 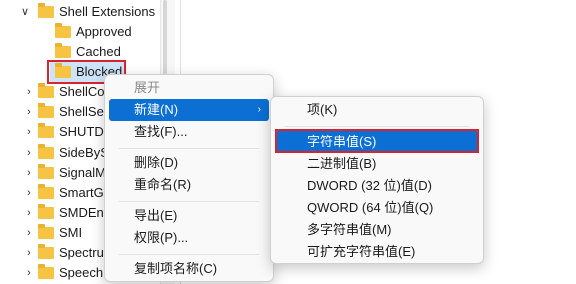 What do you see at coordinates (82, 172) in the screenshot?
I see `tree-item-label: SignalM` at bounding box center [82, 172].